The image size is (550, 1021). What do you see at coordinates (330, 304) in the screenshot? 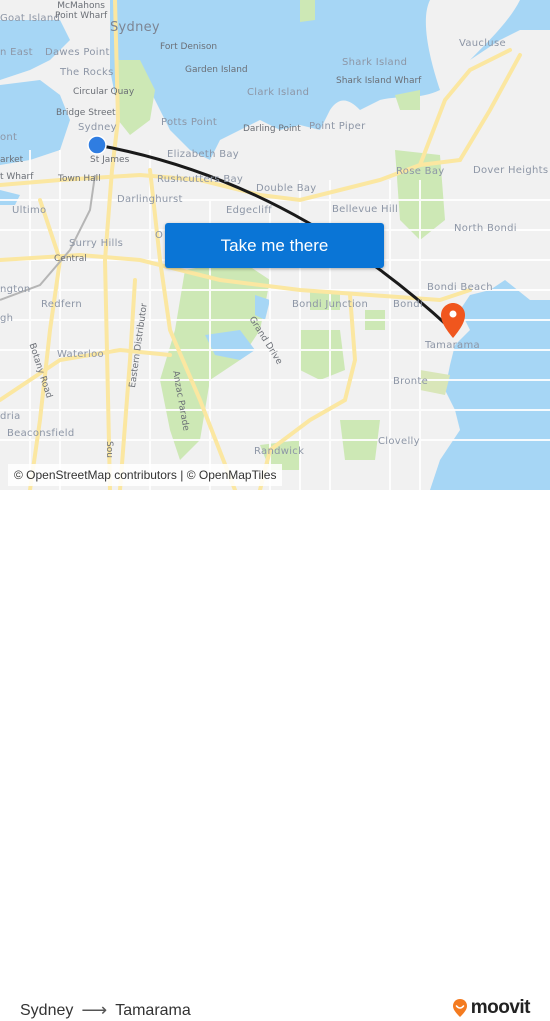
I see `map-label: Bondi Junction` at bounding box center [330, 304].